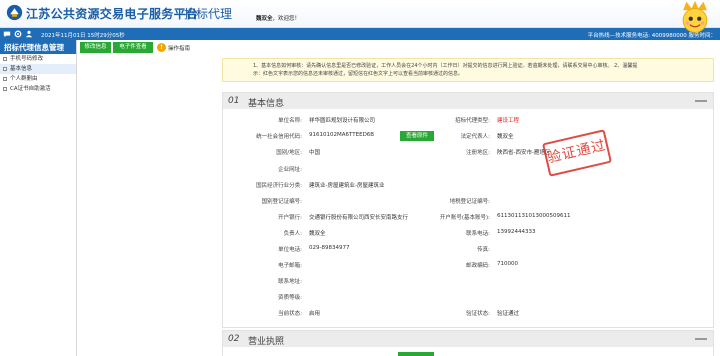 The width and height of the screenshot is (720, 356). I want to click on phone-value: 029-89834977, so click(329, 248).